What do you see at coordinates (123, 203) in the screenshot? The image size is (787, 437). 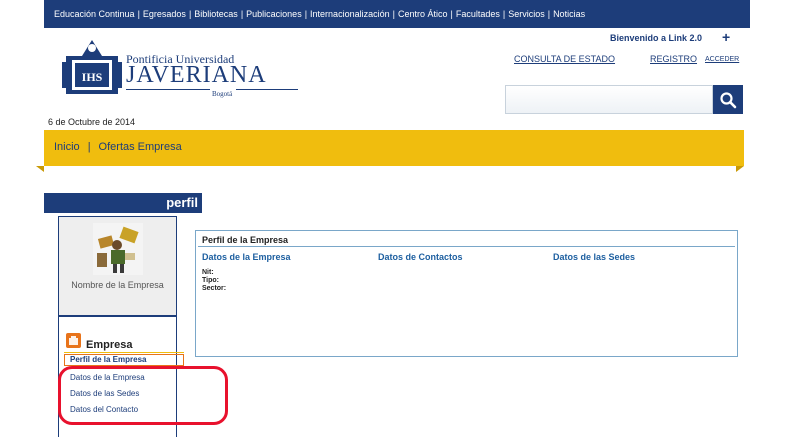 I see `perfil-tab: perfil` at bounding box center [123, 203].